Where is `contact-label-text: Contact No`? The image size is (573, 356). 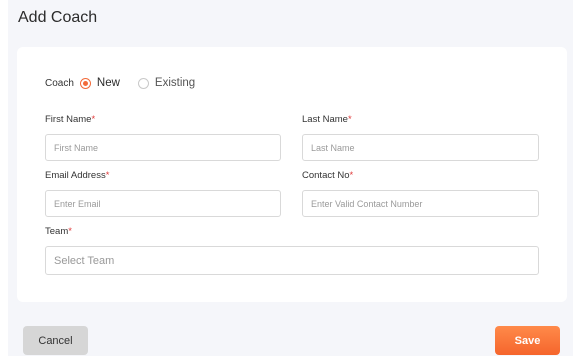
contact-label-text: Contact No is located at coordinates (326, 175).